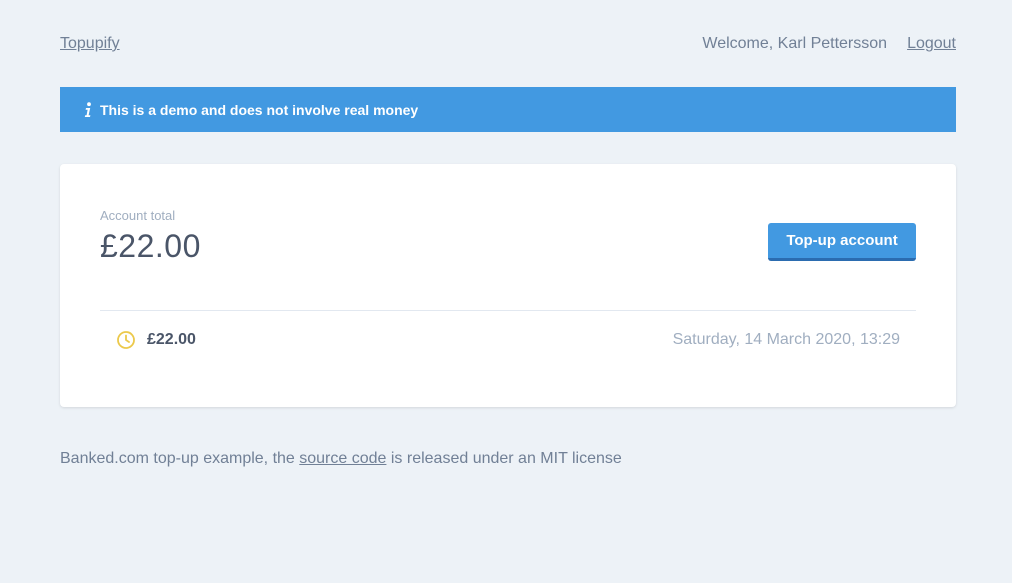 Image resolution: width=1012 pixels, height=583 pixels. What do you see at coordinates (88, 110) in the screenshot?
I see `info-icon` at bounding box center [88, 110].